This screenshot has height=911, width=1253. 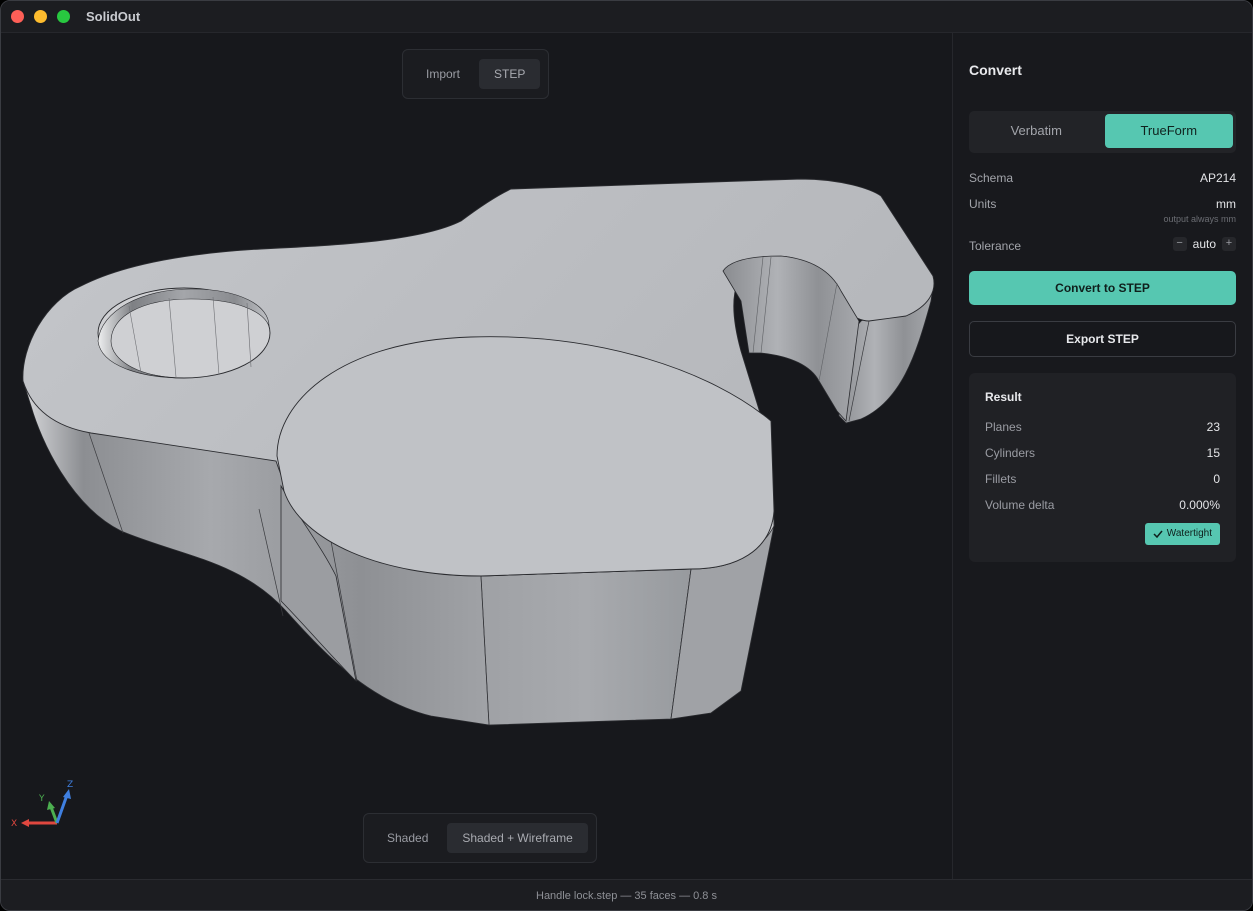 I want to click on view-mode-shaded-wireframe: Shaded + Wireframe, so click(x=517, y=838).